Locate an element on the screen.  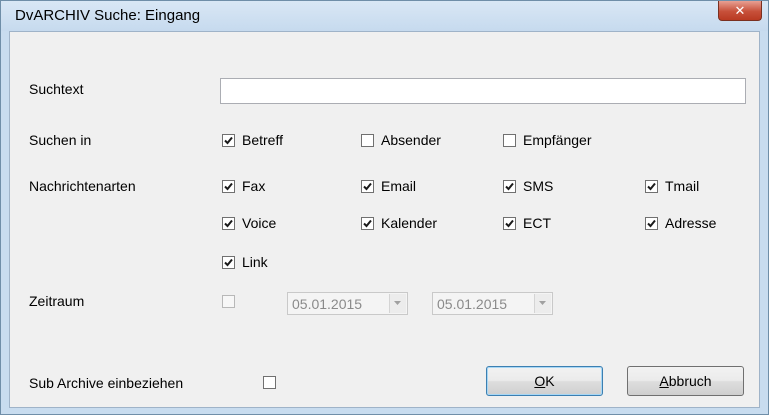
cancel-button: Abbruch is located at coordinates (685, 381).